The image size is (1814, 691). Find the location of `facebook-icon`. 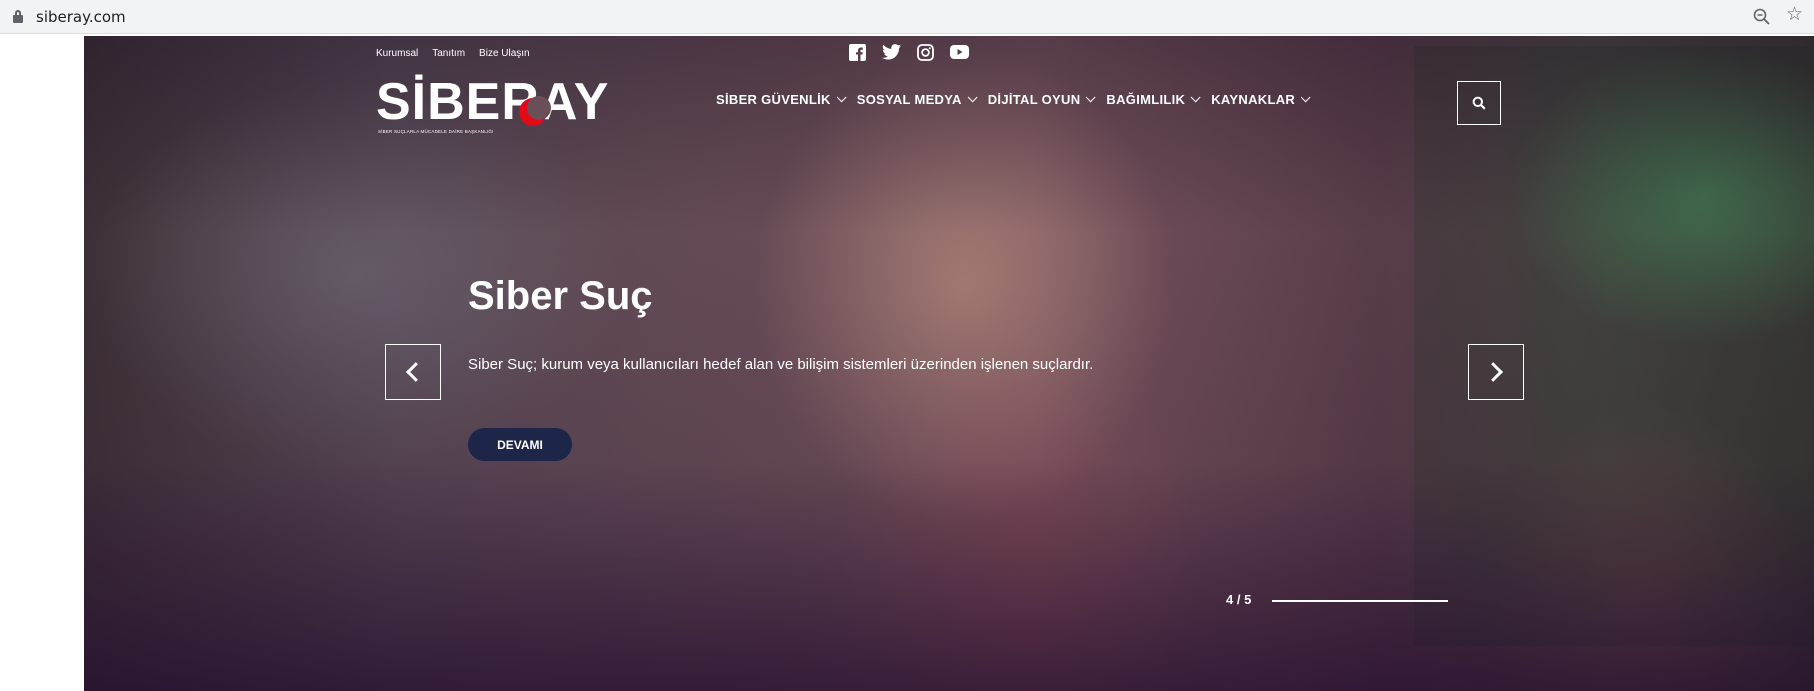

facebook-icon is located at coordinates (857, 52).